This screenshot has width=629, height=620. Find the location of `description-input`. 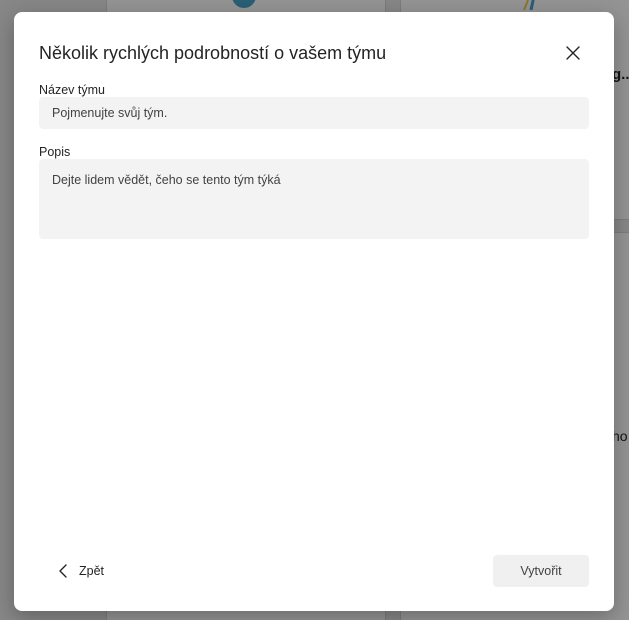

description-input is located at coordinates (314, 199).